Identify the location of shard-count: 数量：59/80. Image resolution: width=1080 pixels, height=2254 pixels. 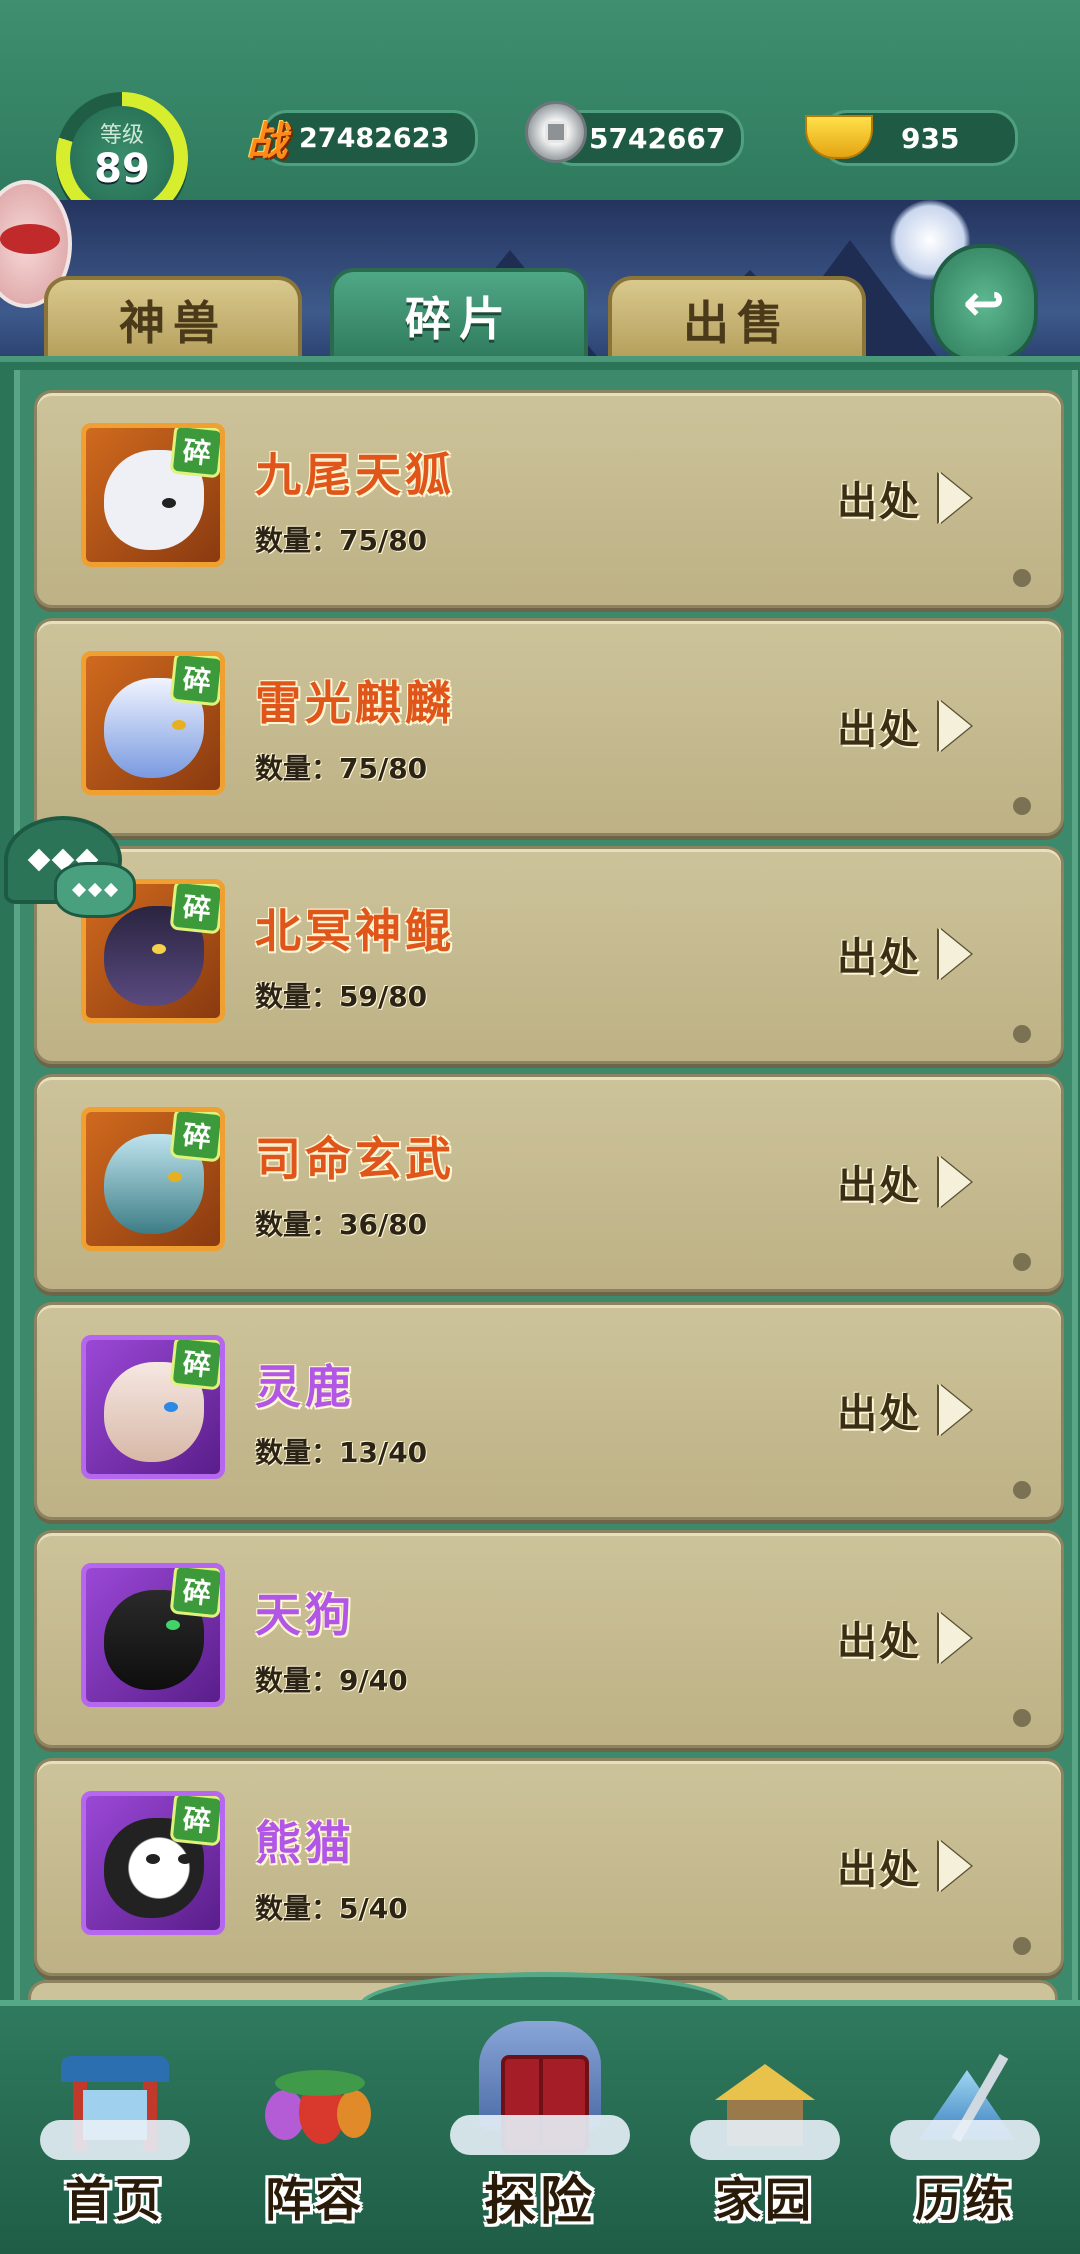
(341, 996).